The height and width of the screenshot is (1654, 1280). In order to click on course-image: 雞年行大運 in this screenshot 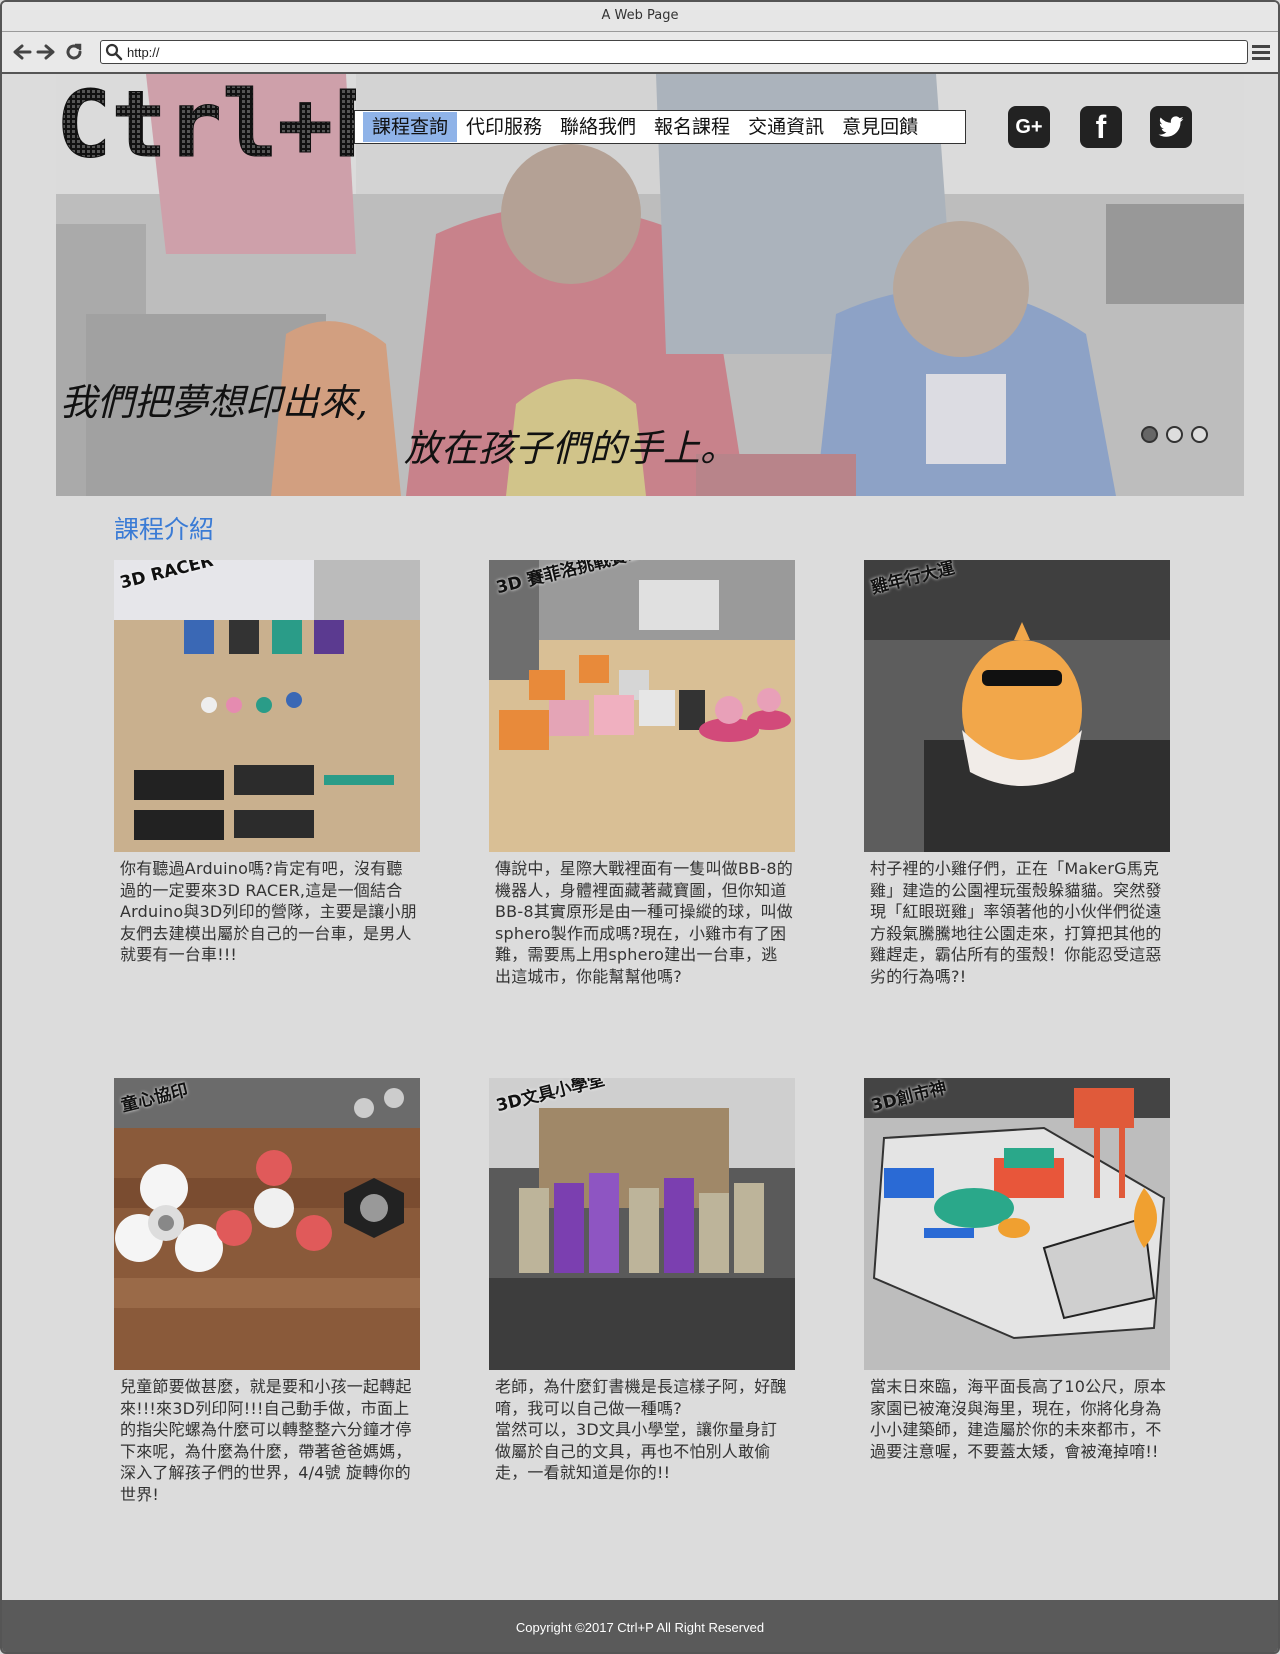, I will do `click(1017, 706)`.